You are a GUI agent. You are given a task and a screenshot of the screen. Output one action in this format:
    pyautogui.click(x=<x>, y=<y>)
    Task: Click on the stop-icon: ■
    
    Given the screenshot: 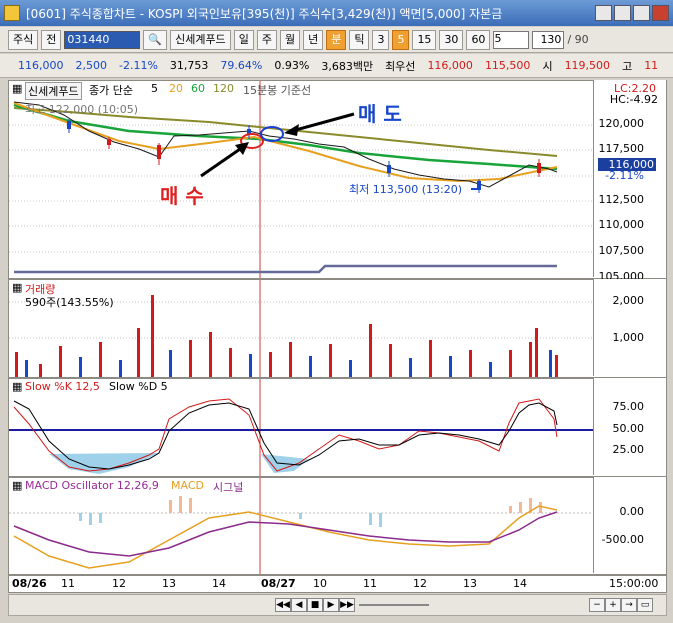 What is the action you would take?
    pyautogui.click(x=315, y=605)
    